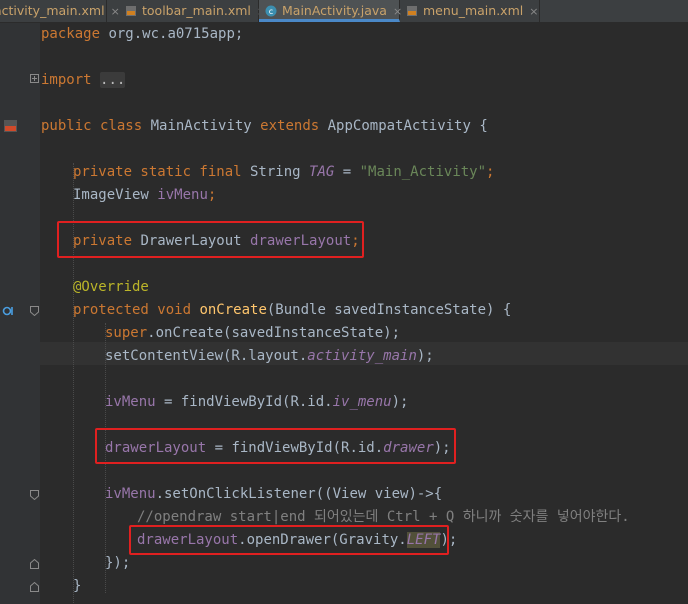 This screenshot has width=688, height=604. What do you see at coordinates (269, 356) in the screenshot?
I see `code-line-setcontent: setContentView(R.layout.activity_main);` at bounding box center [269, 356].